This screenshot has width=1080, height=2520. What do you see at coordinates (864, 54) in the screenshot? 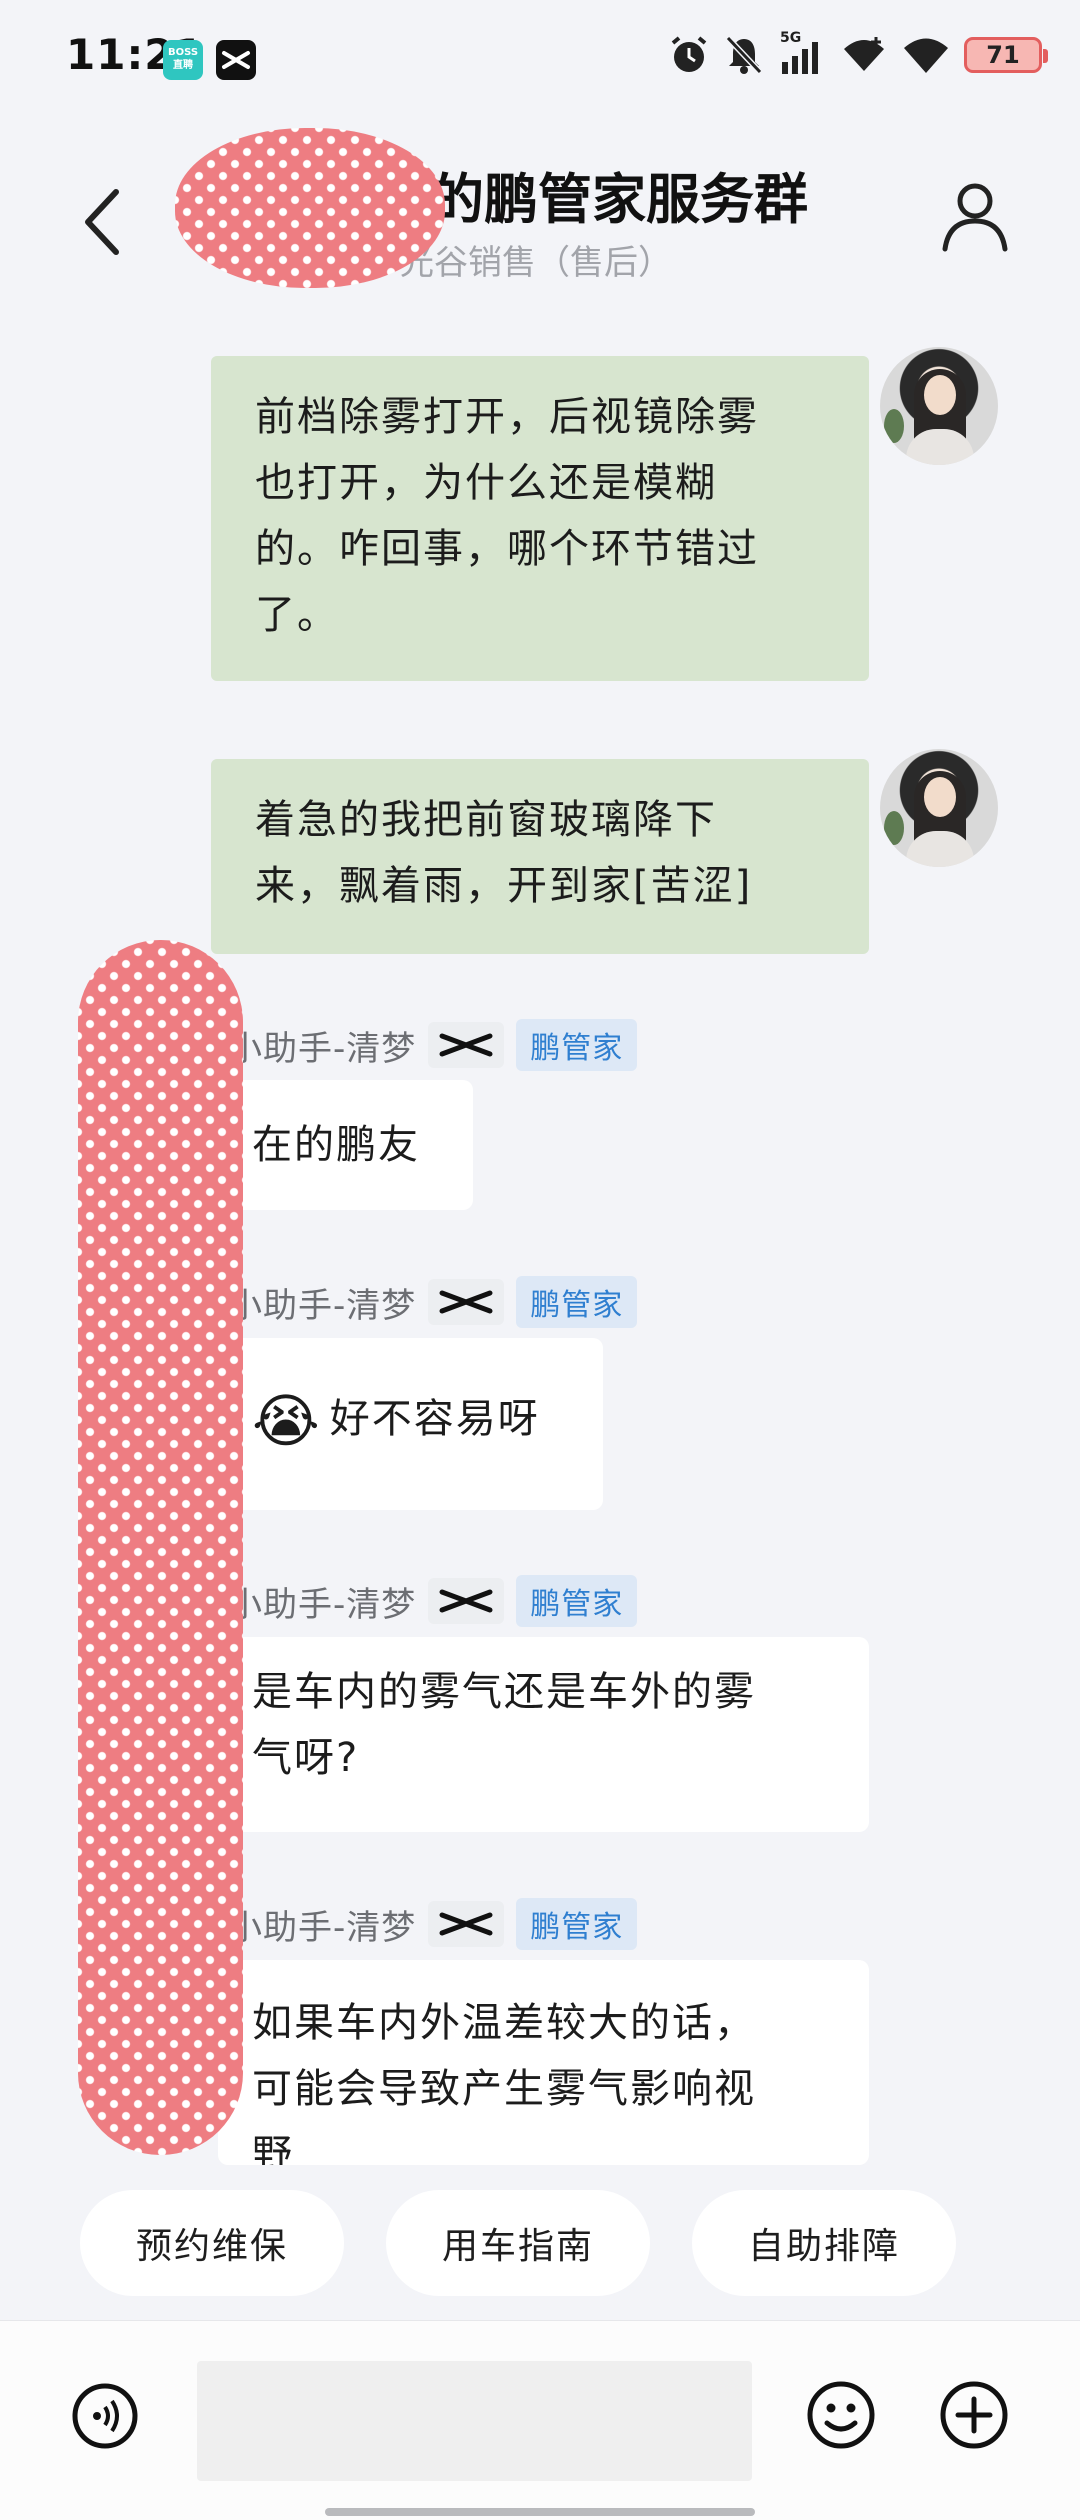
I see `wifi-plus-icon` at bounding box center [864, 54].